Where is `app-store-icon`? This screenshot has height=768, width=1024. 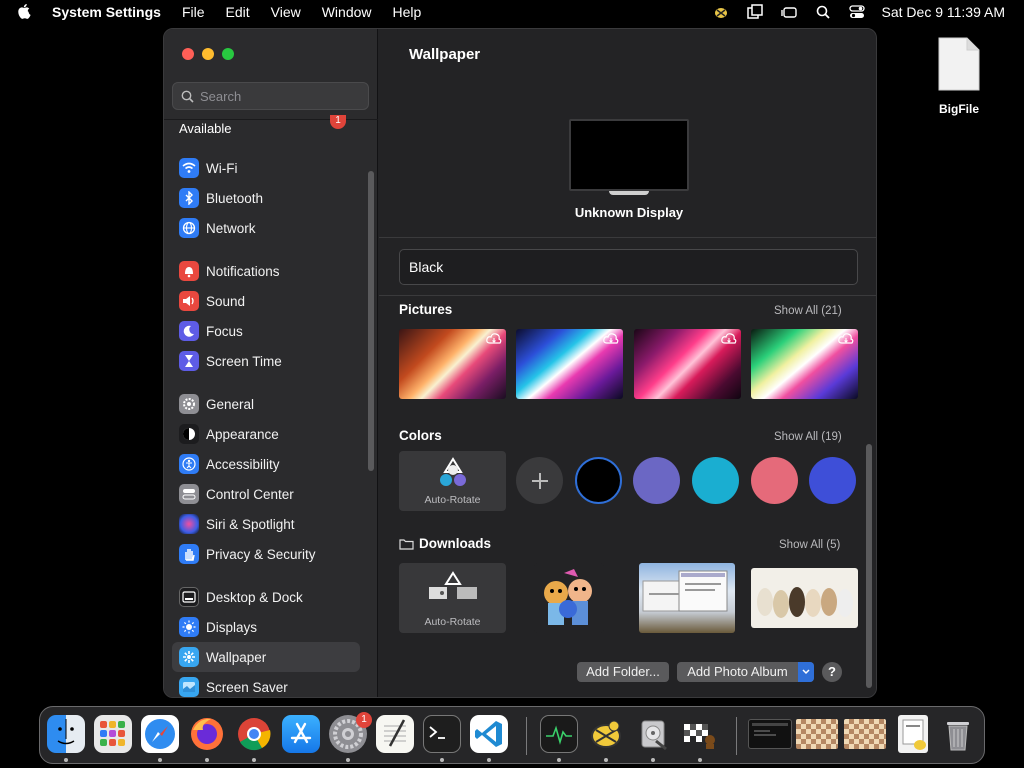
app-store-icon is located at coordinates (301, 734).